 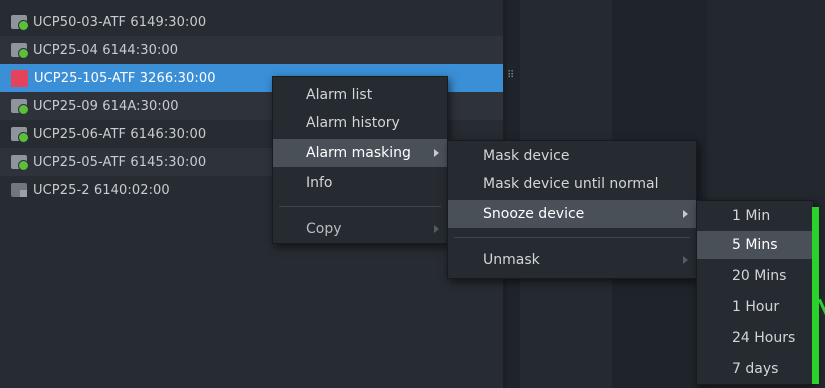 I want to click on menu-item-label: 1 Hour, so click(x=756, y=307).